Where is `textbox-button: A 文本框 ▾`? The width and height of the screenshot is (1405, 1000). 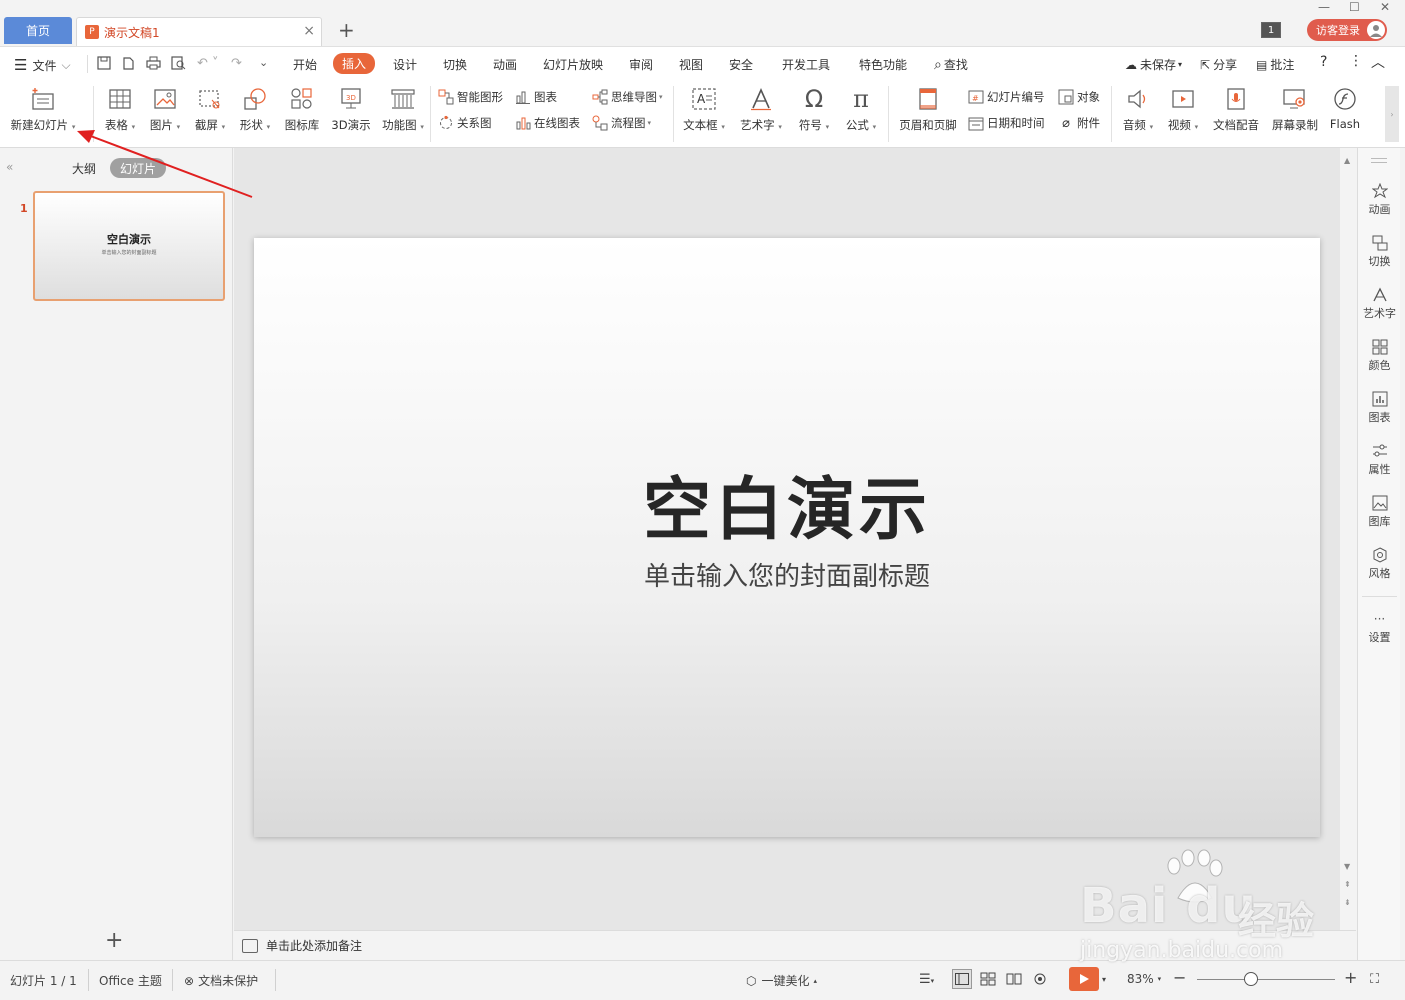 textbox-button: A 文本框 ▾ is located at coordinates (704, 114).